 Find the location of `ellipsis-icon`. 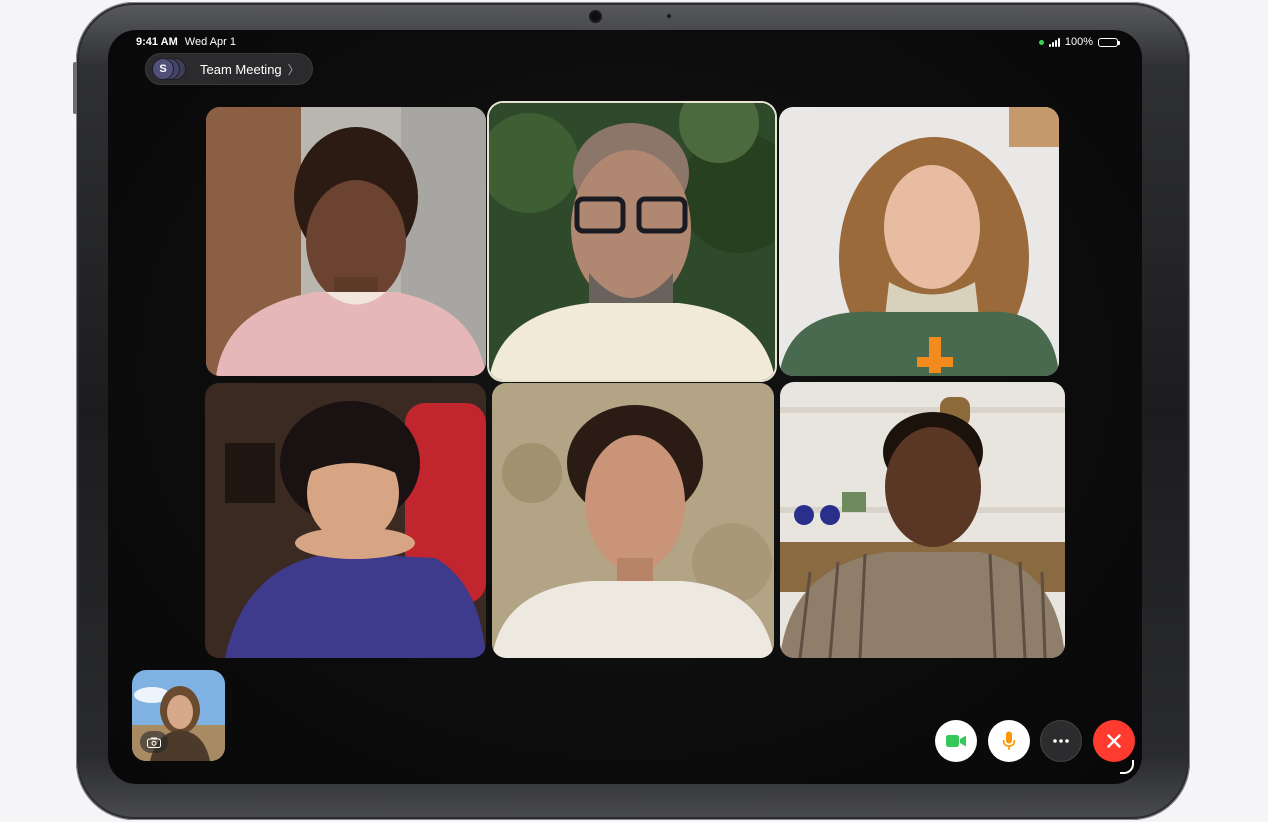

ellipsis-icon is located at coordinates (1061, 741).